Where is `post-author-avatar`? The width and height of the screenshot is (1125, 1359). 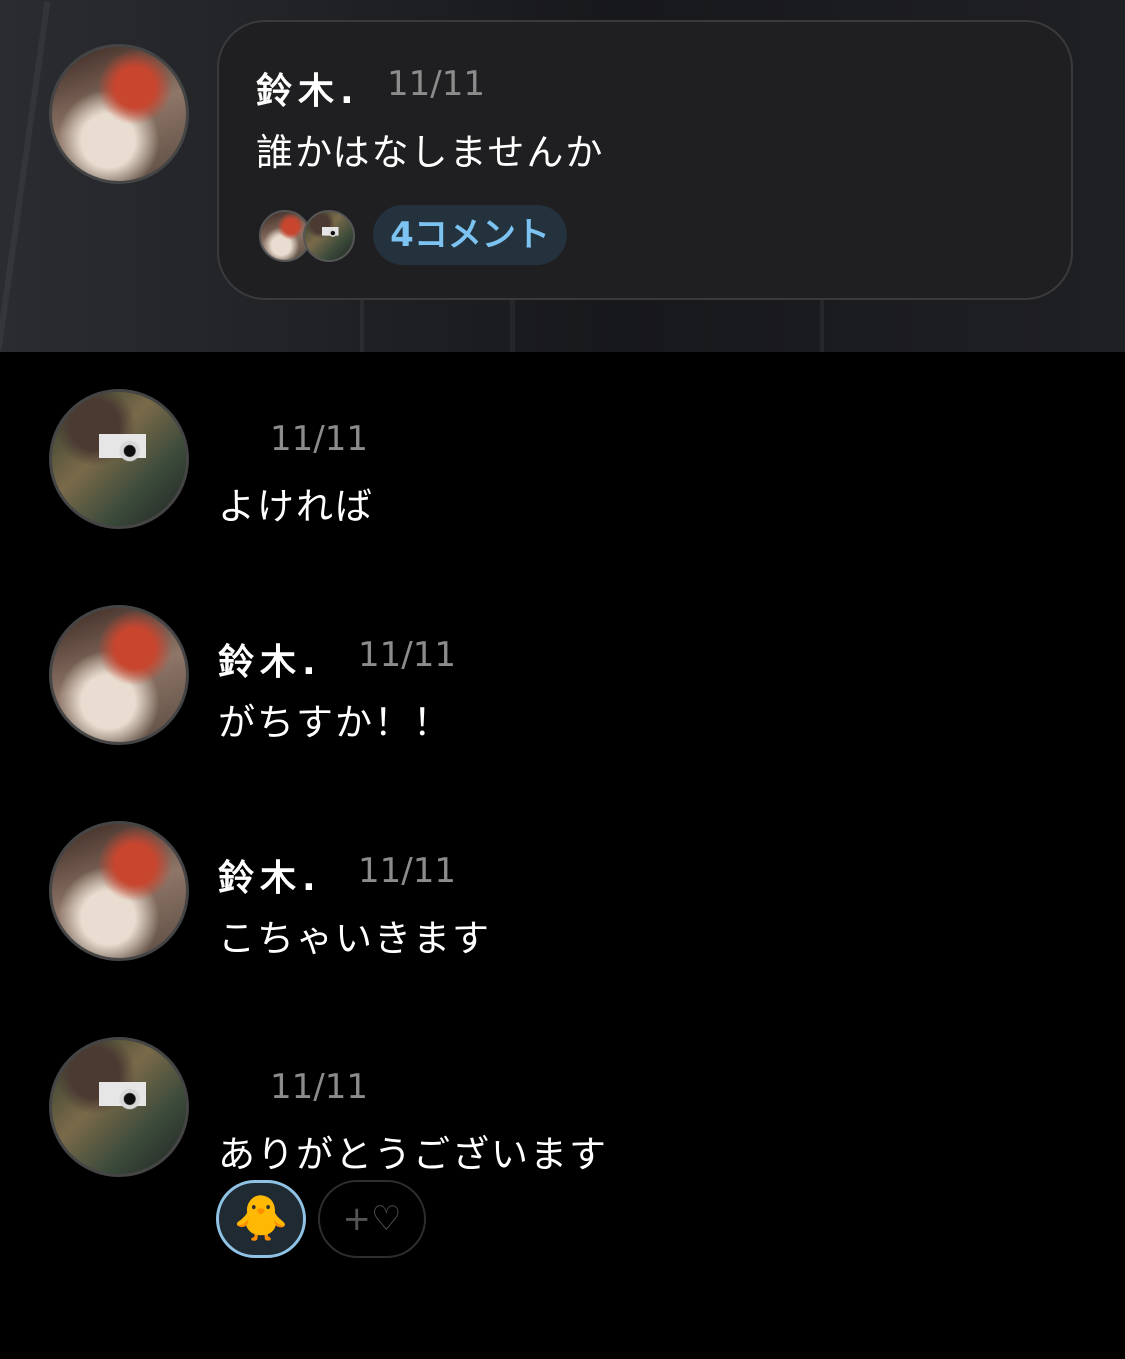
post-author-avatar is located at coordinates (119, 114).